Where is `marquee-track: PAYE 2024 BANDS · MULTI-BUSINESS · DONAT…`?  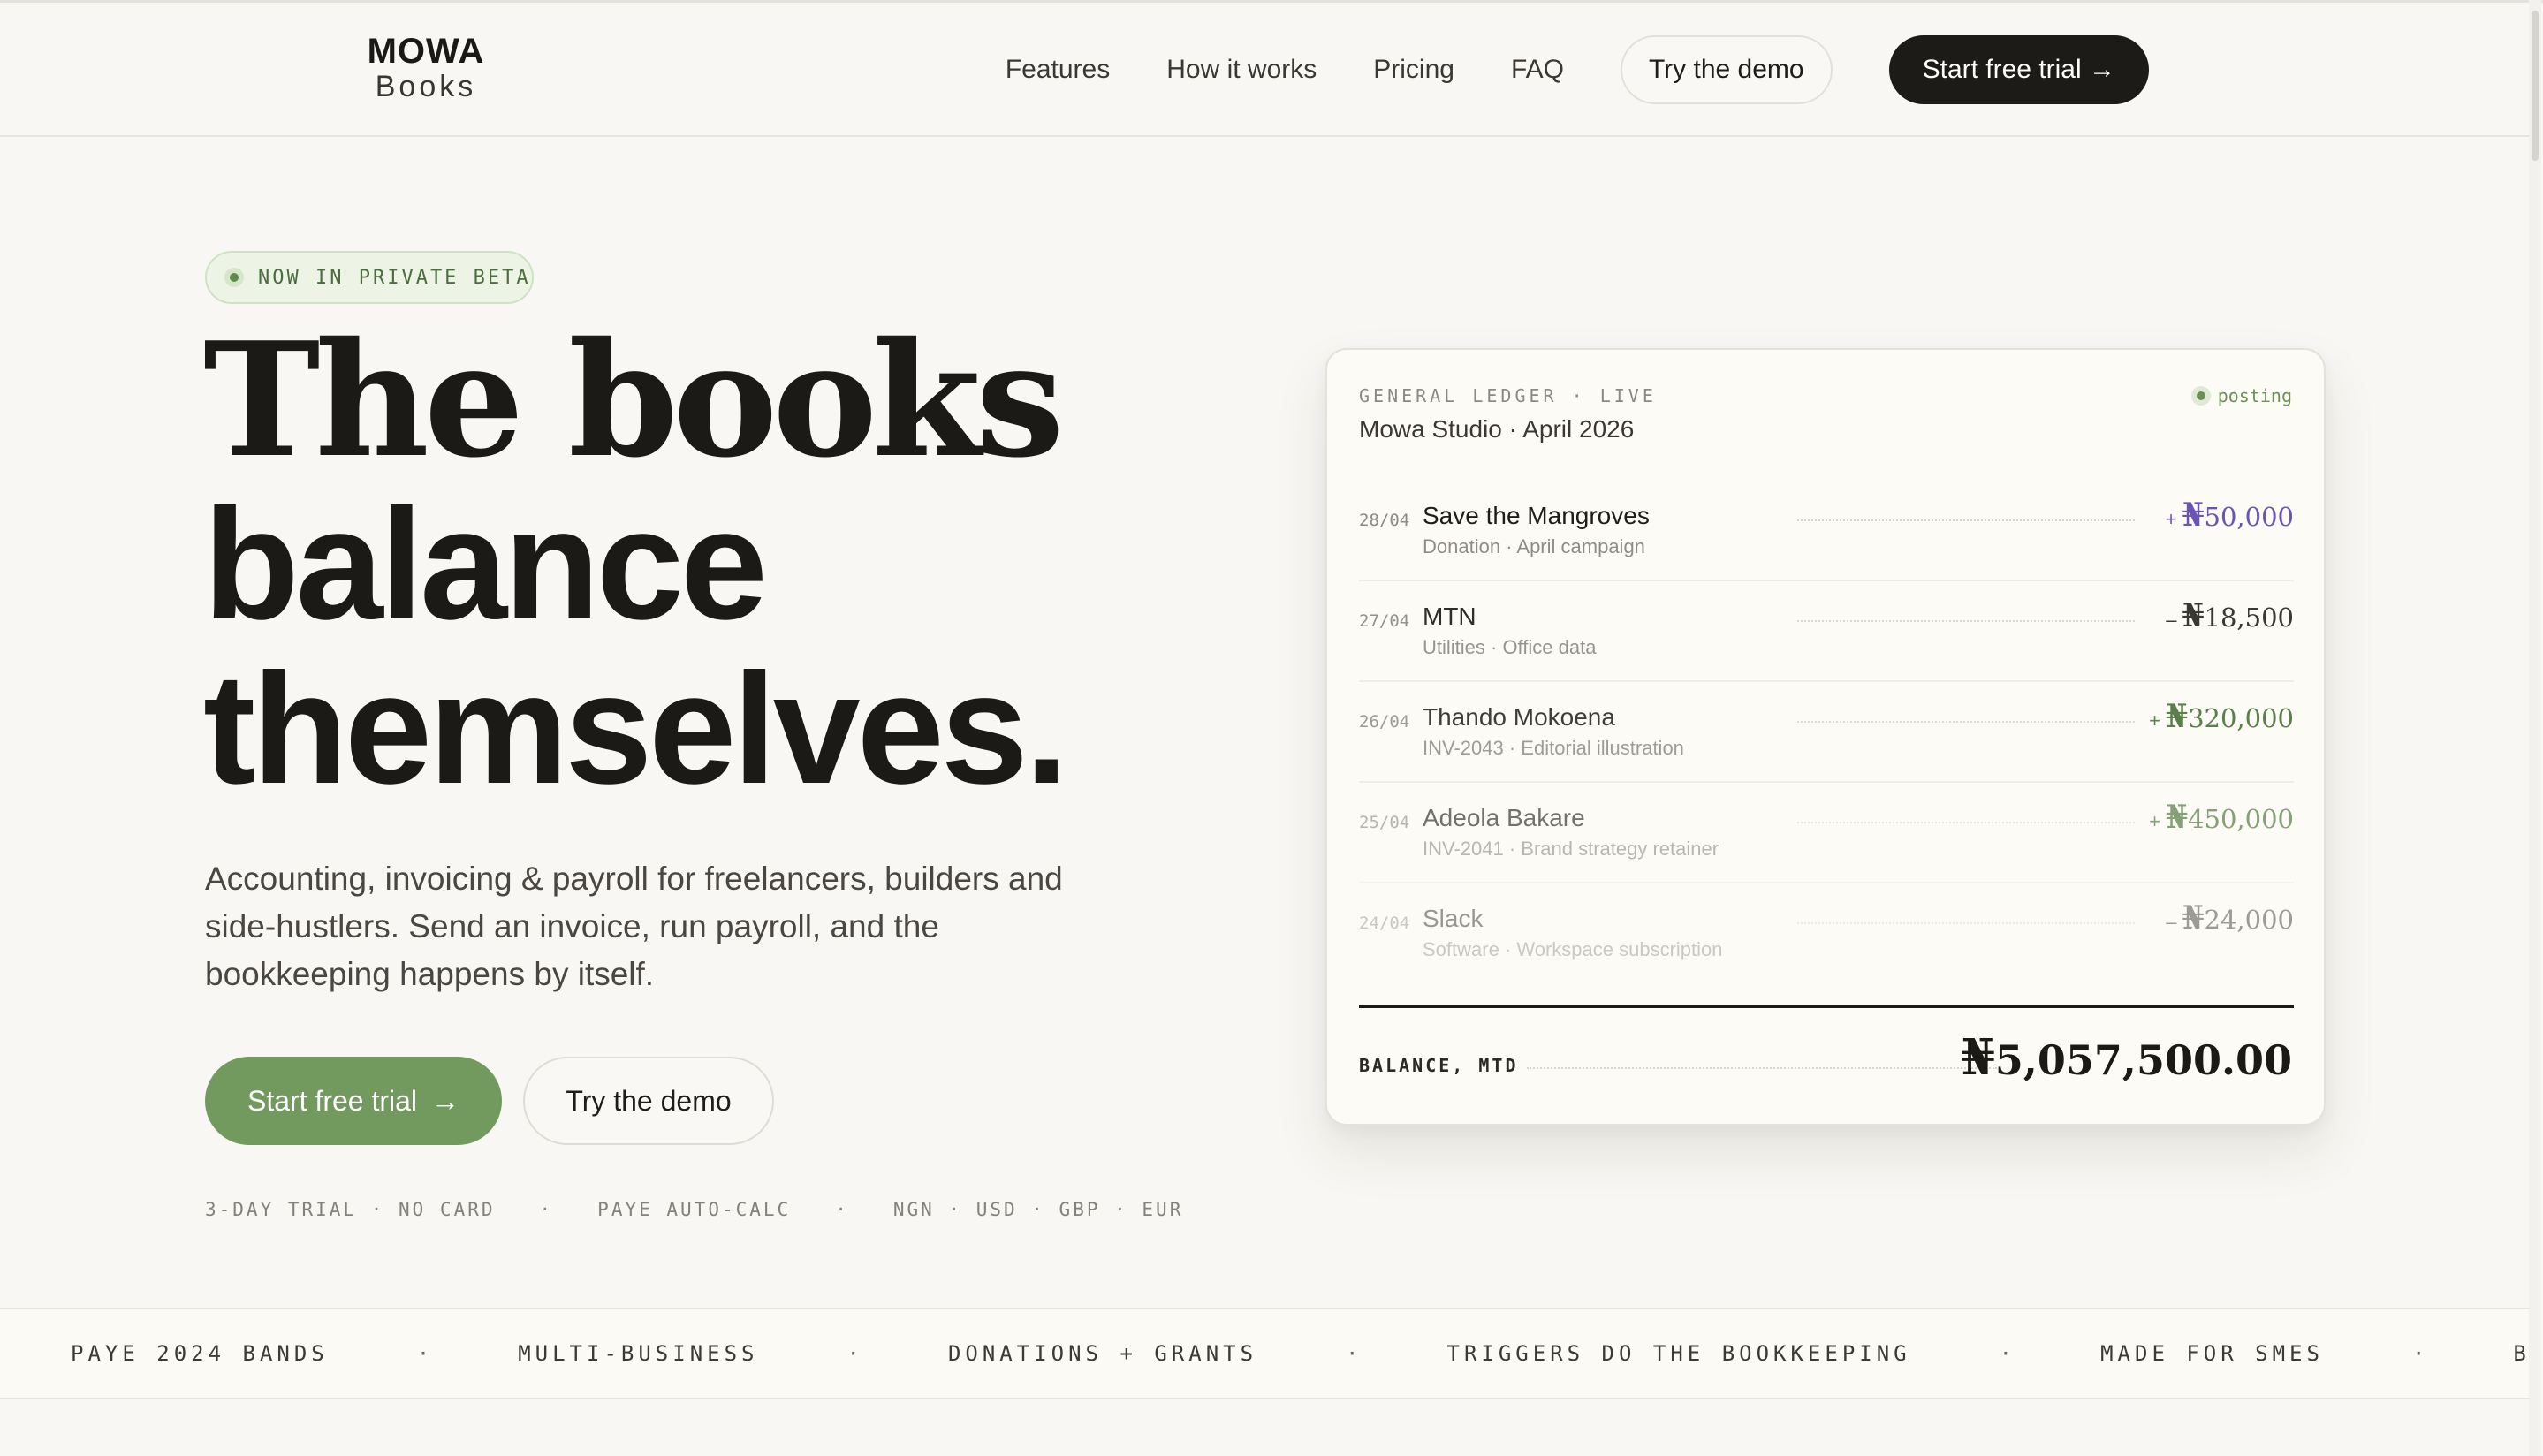
marquee-track: PAYE 2024 BANDS · MULTI-BUSINESS · DONAT… is located at coordinates (1300, 1353).